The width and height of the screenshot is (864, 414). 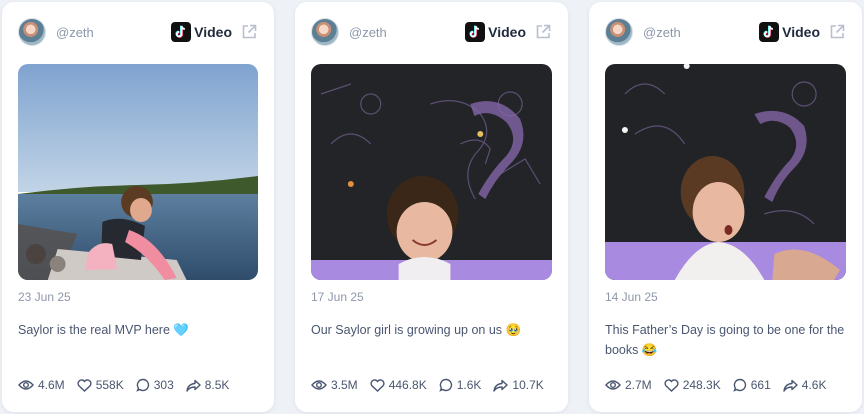 I want to click on shares-count: 8.5K, so click(x=217, y=385).